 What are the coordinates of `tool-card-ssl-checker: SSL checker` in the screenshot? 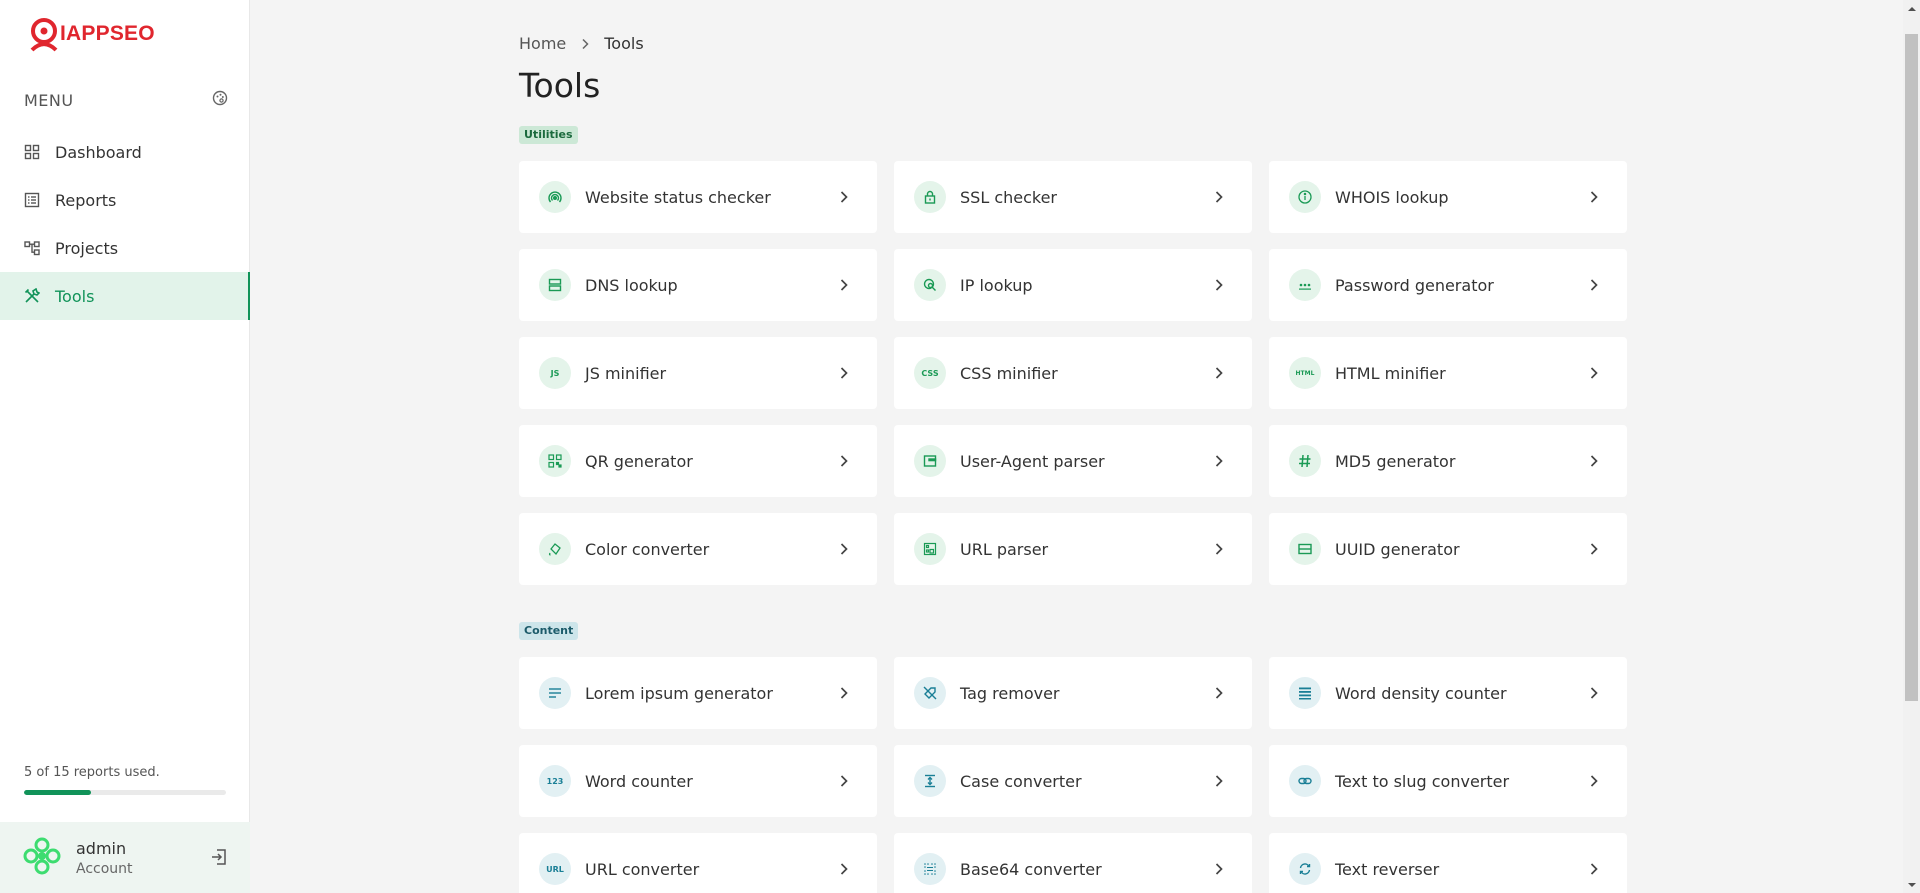 It's located at (1073, 197).